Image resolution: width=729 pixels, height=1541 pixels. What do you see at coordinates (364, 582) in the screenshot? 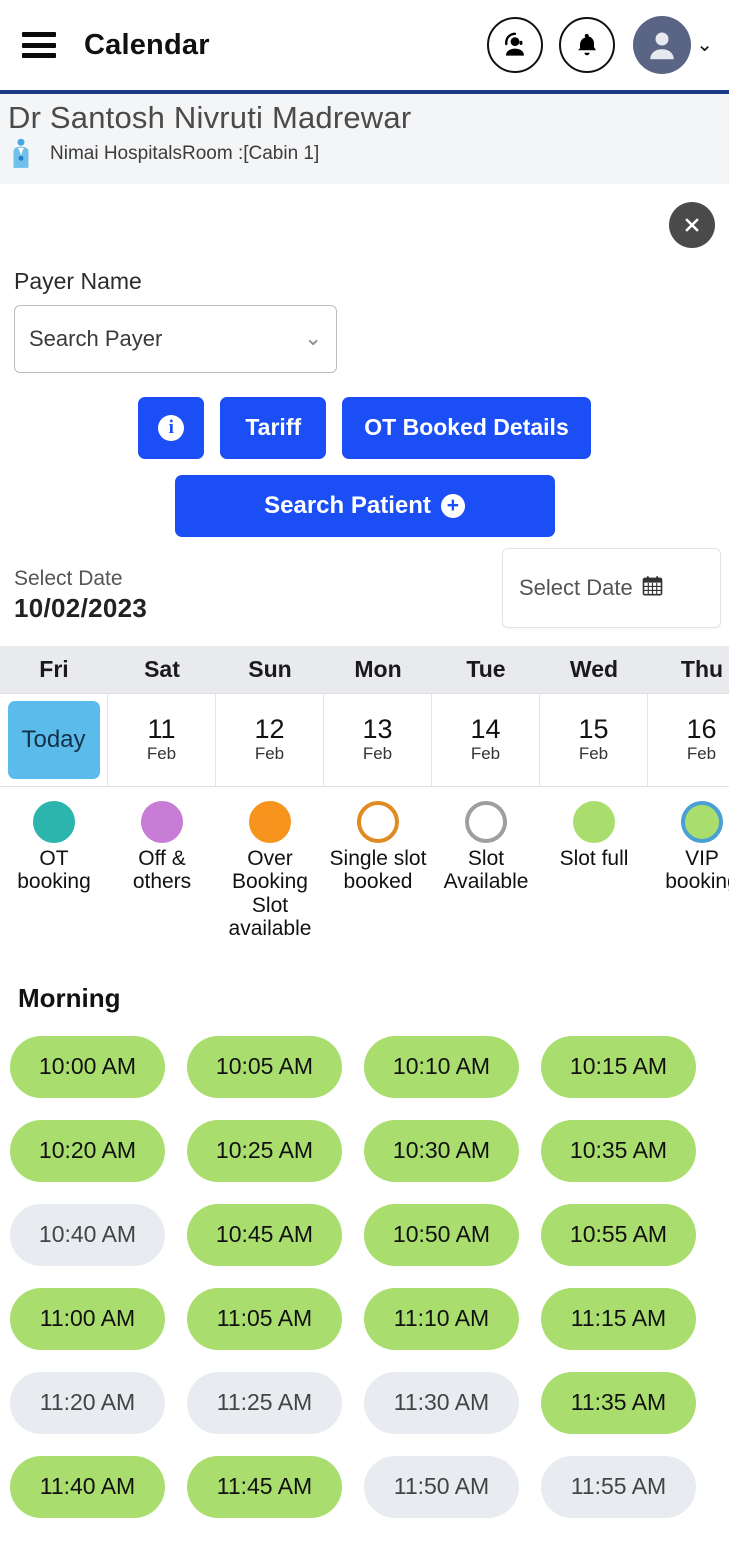
I see `select-date-row: Select Date 10/02/2023 Select Date` at bounding box center [364, 582].